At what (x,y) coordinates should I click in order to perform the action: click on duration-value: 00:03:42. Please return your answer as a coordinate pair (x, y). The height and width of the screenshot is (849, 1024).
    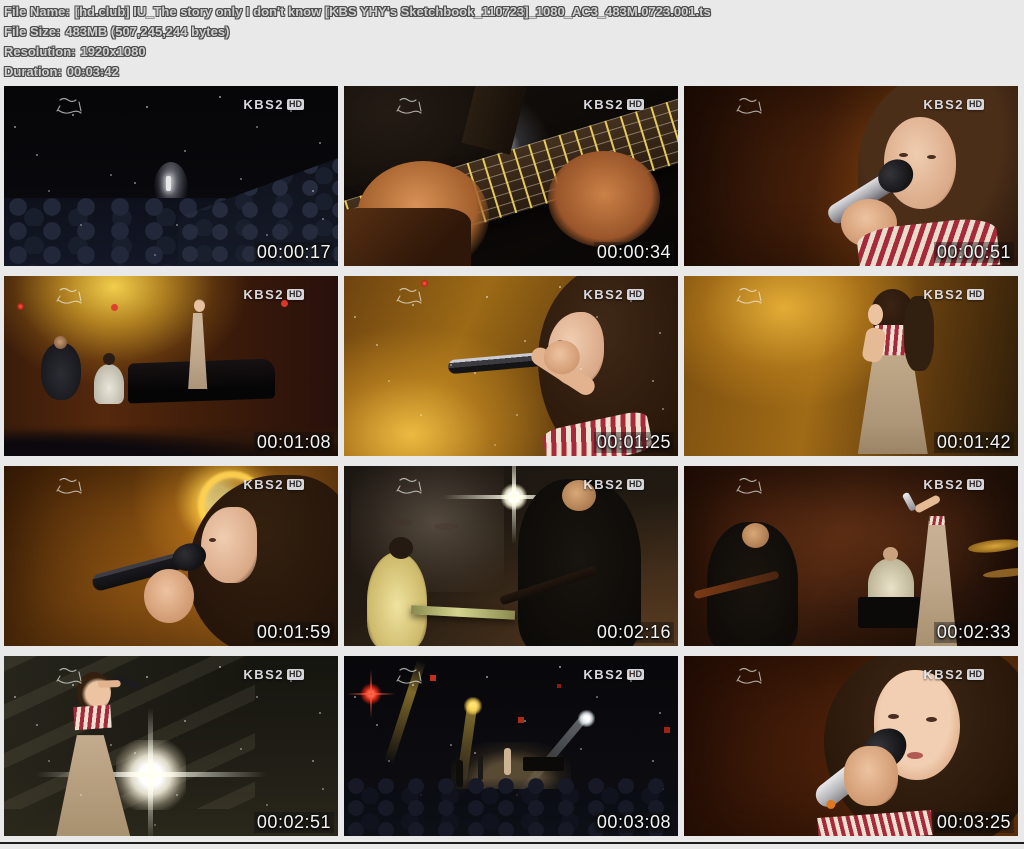
    Looking at the image, I should click on (92, 71).